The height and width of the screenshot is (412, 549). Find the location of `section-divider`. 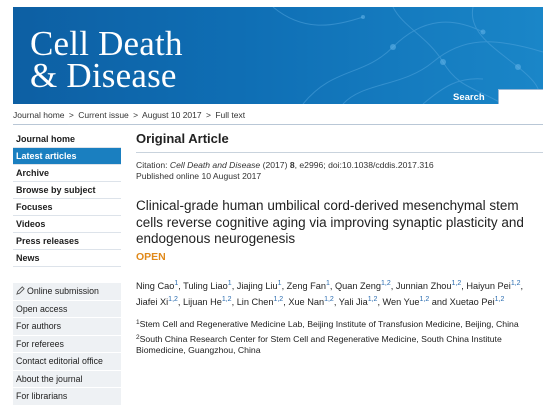

section-divider is located at coordinates (339, 152).